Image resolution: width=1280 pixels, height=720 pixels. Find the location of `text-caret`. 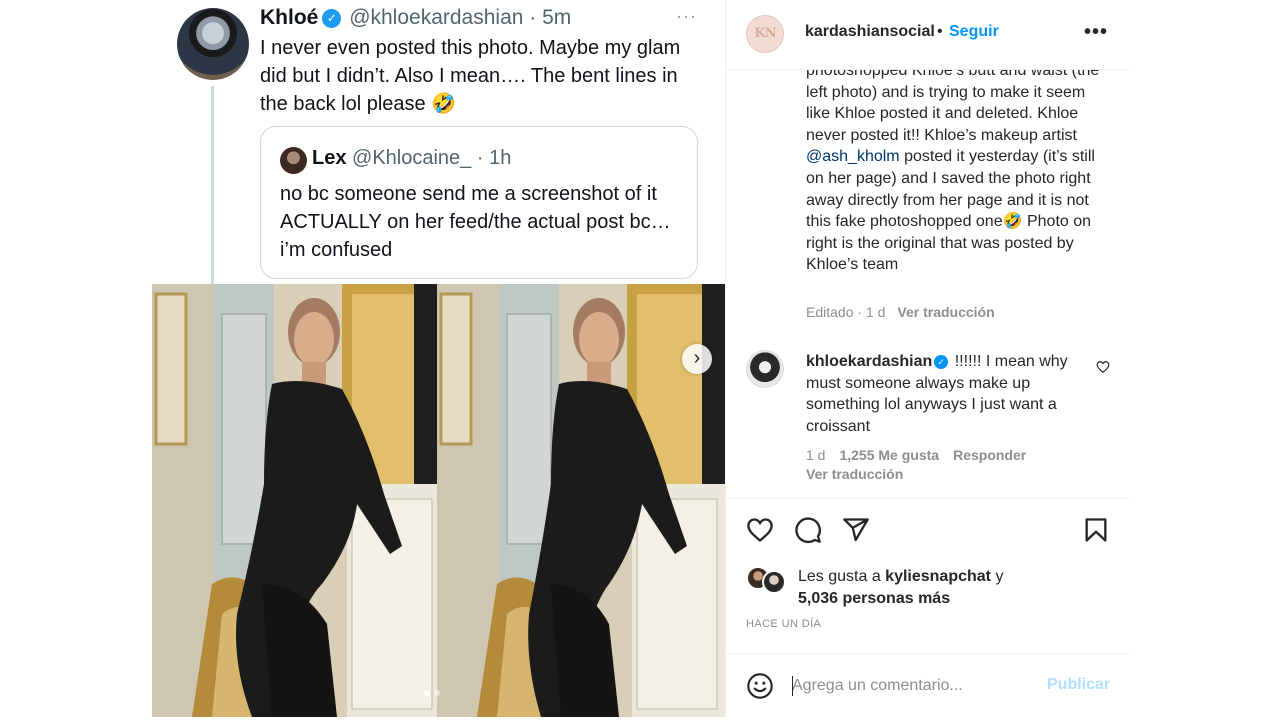

text-caret is located at coordinates (792, 686).